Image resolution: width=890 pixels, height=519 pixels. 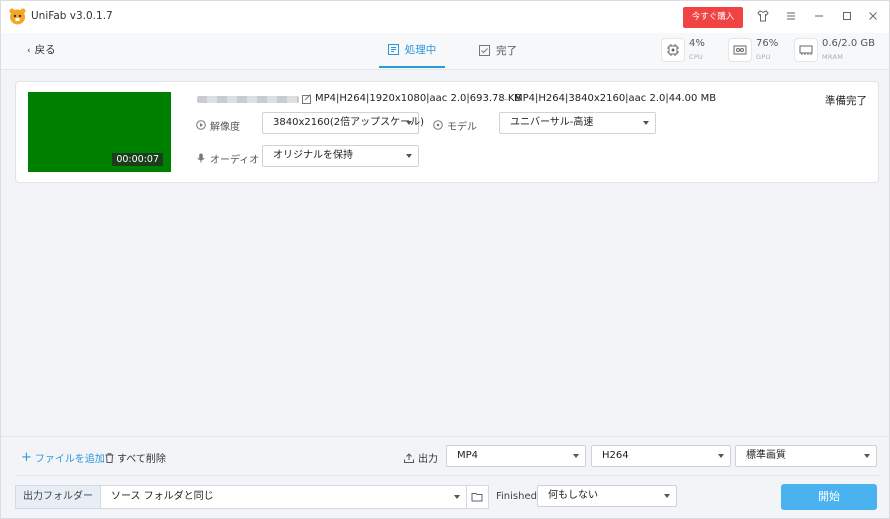 I want to click on finished-value: 何もしない, so click(x=573, y=495).